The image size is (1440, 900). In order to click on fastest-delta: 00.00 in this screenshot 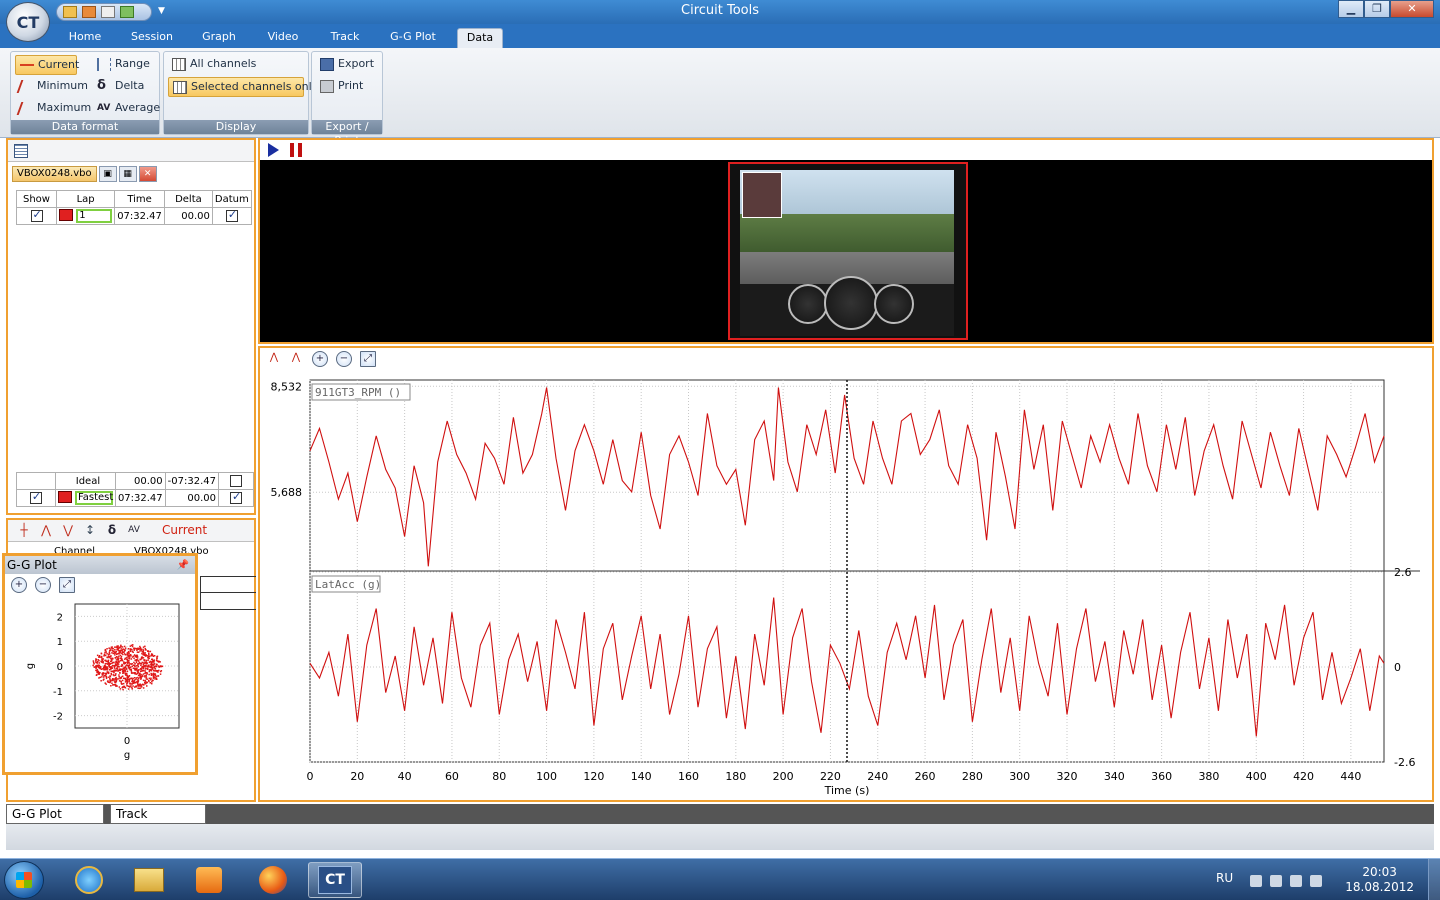, I will do `click(192, 498)`.